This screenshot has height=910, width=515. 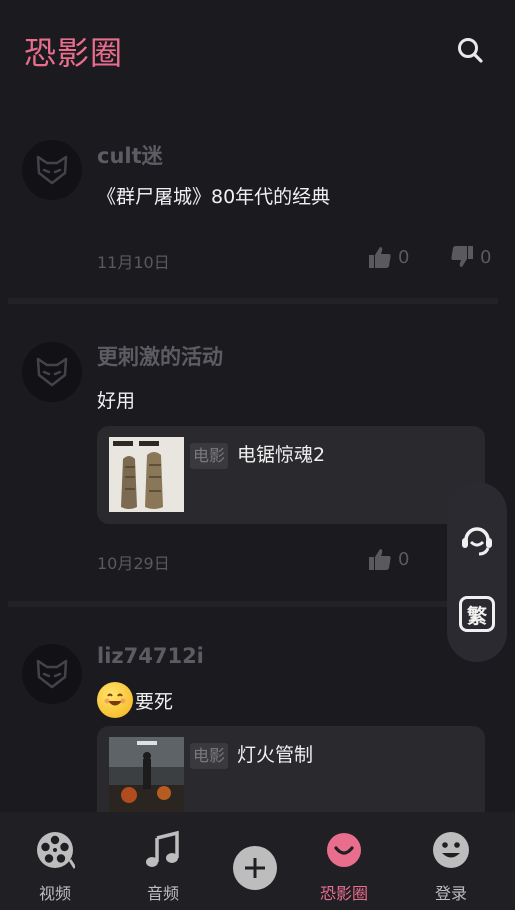 I want to click on search-icon, so click(x=470, y=50).